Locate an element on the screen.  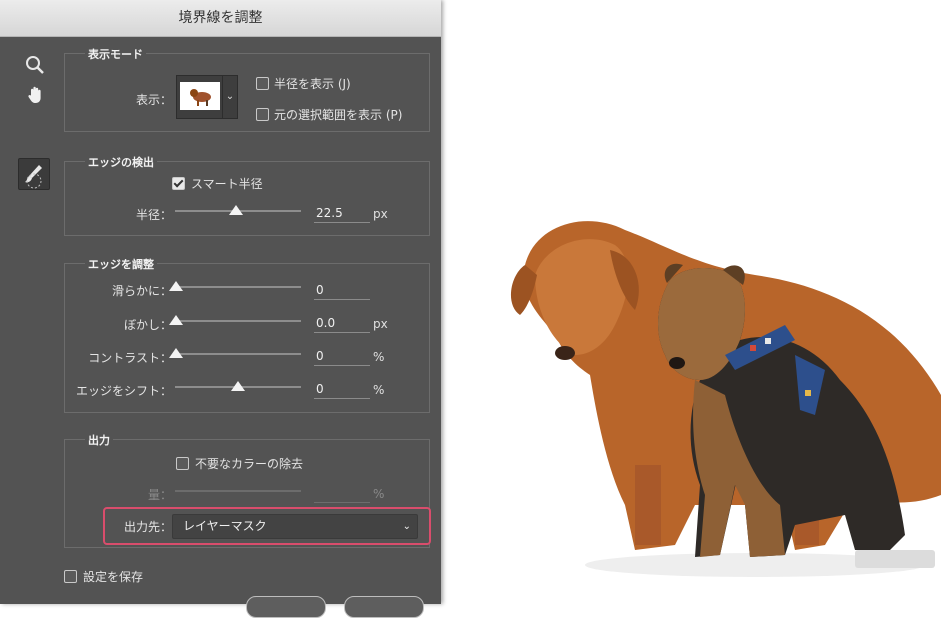
smart-radius-checkbox is located at coordinates (178, 183).